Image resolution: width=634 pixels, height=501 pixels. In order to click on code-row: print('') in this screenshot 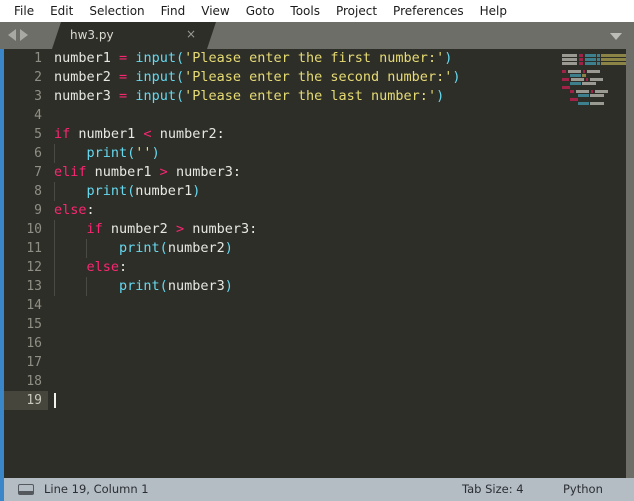, I will do `click(303, 153)`.